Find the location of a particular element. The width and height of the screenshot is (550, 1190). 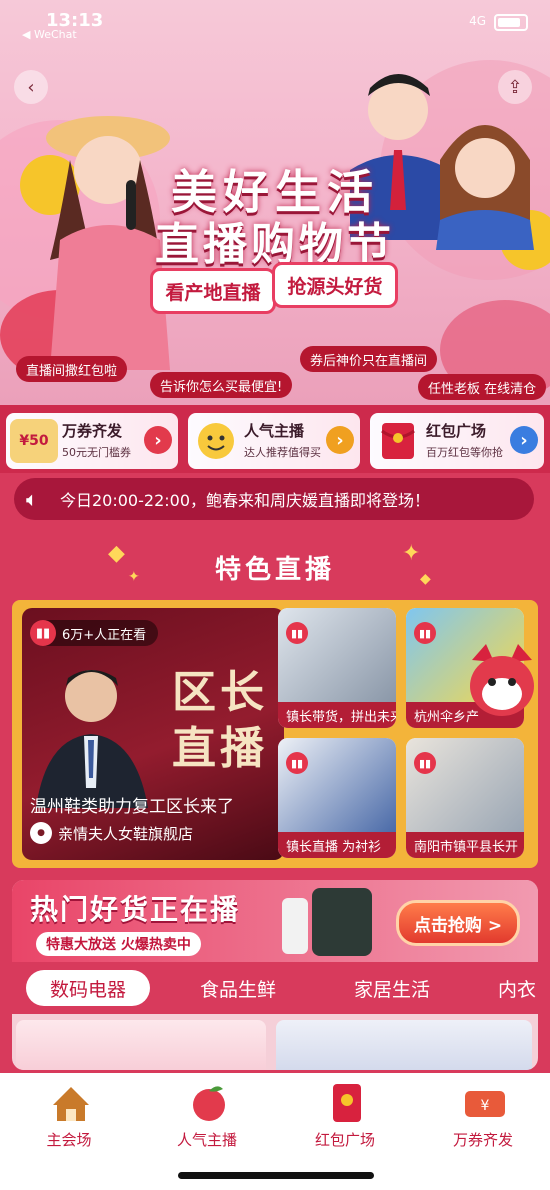

feature-card-hosts: 人气主播 达人推荐值得买 › is located at coordinates (274, 441).